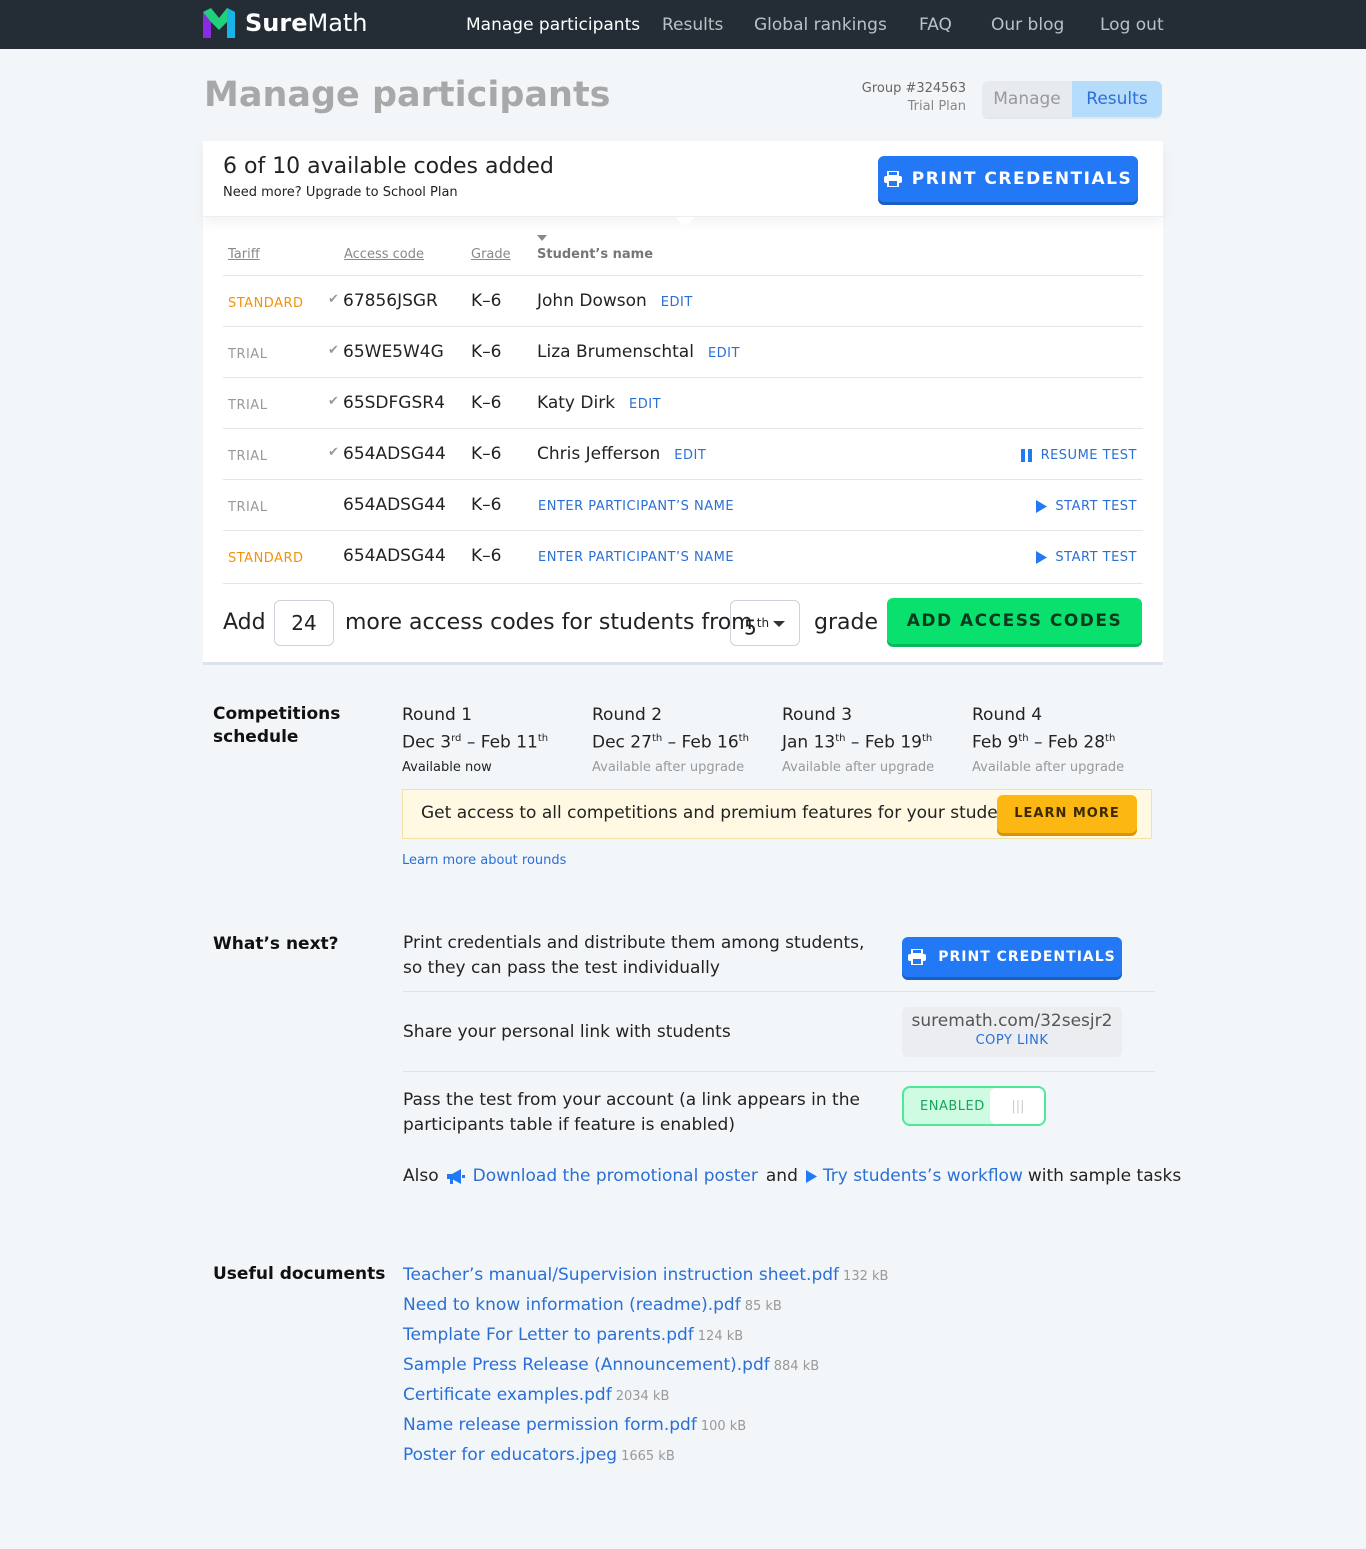  Describe the element at coordinates (592, 301) in the screenshot. I see `student-name-text: John Dowson` at that location.